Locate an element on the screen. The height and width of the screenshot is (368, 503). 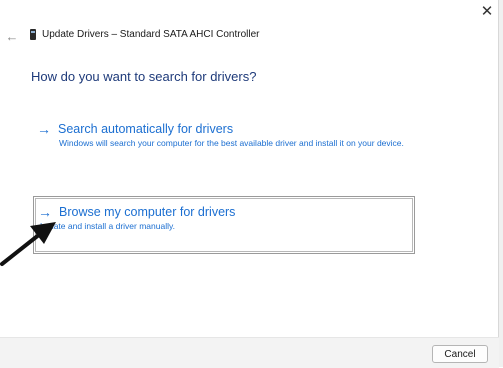
option-header: → Browse my computer for drivers is located at coordinates (224, 212).